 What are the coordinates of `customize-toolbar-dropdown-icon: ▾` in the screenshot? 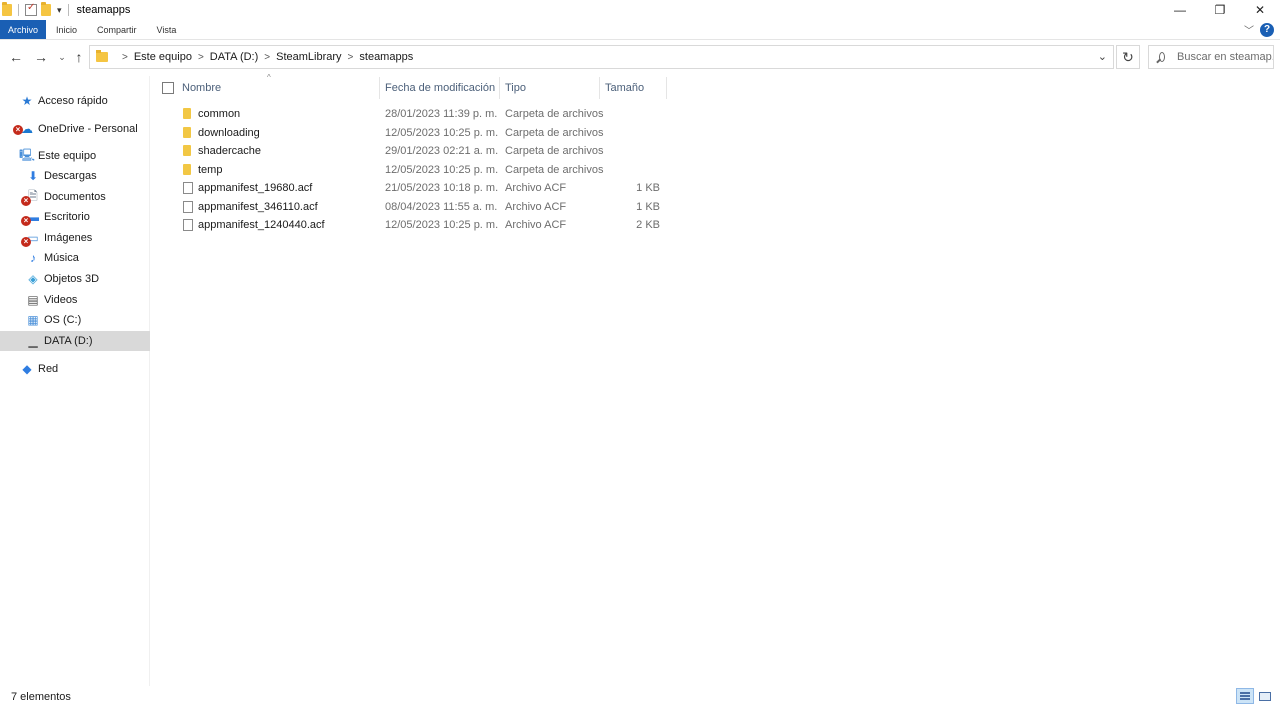 It's located at (59, 10).